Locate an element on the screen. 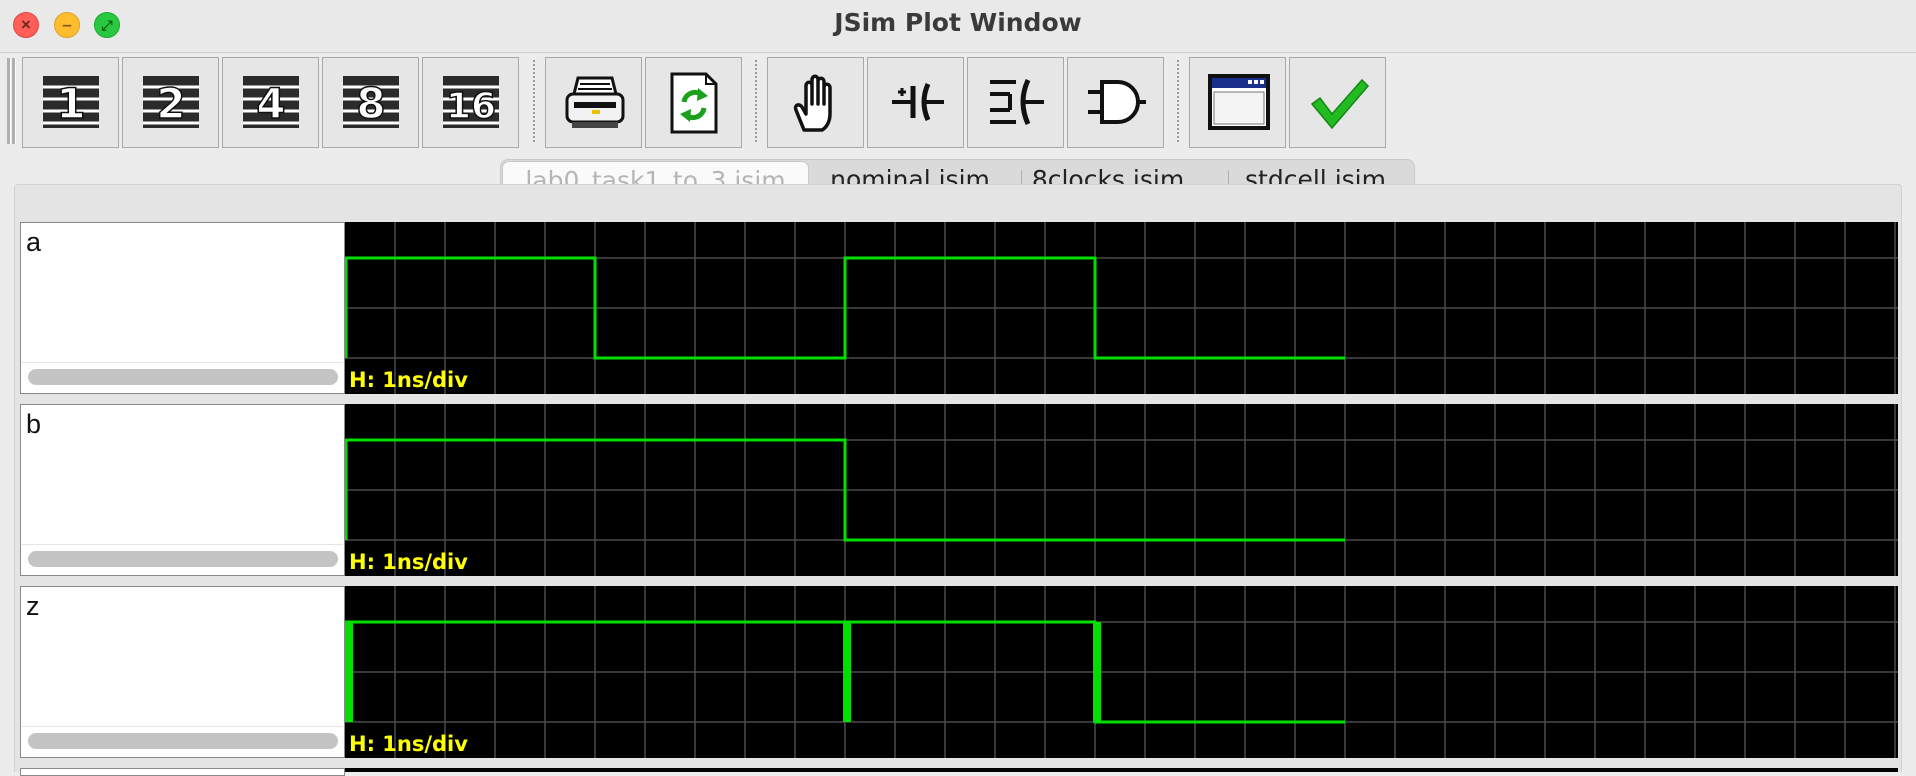 Image resolution: width=1916 pixels, height=776 pixels. print-button is located at coordinates (593, 102).